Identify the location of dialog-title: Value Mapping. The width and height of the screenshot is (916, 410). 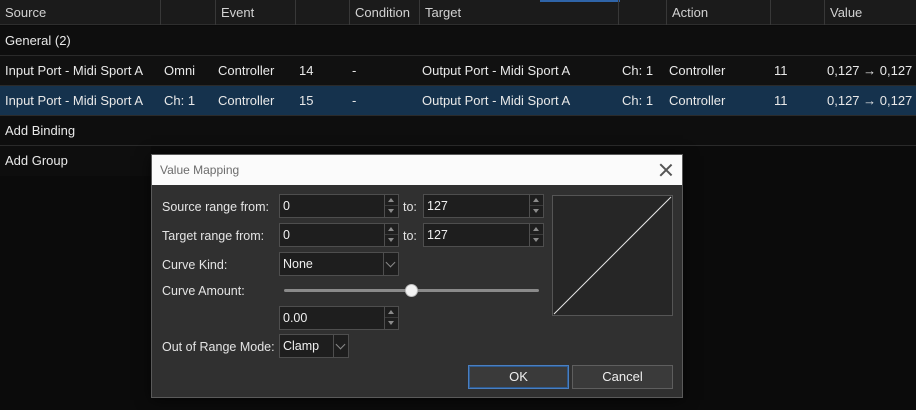
(200, 170).